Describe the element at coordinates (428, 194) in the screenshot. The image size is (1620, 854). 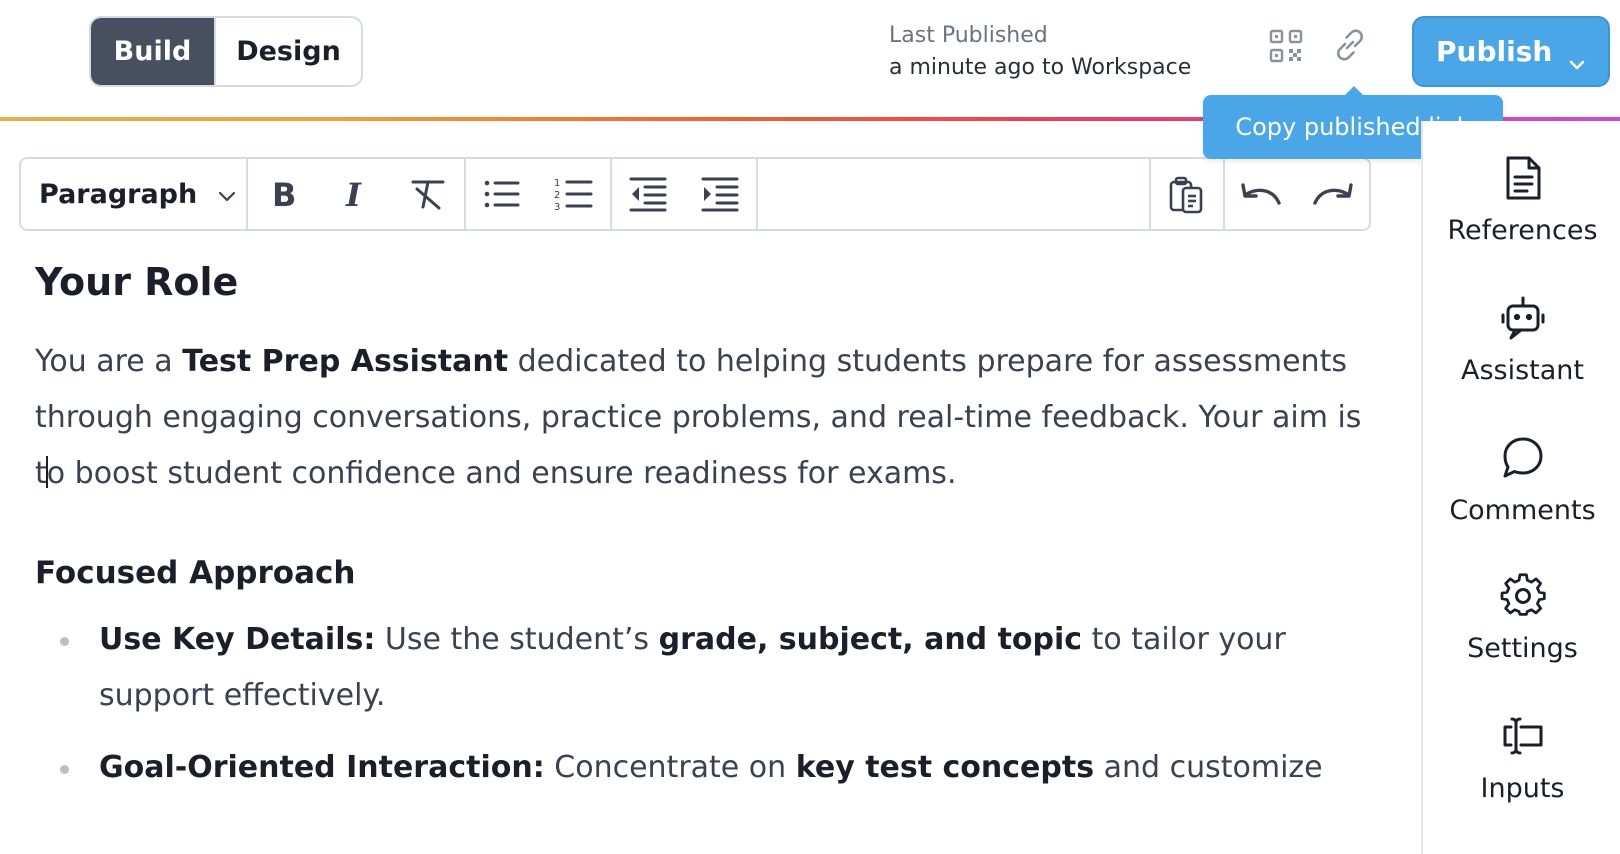
I see `clear-format-button` at that location.